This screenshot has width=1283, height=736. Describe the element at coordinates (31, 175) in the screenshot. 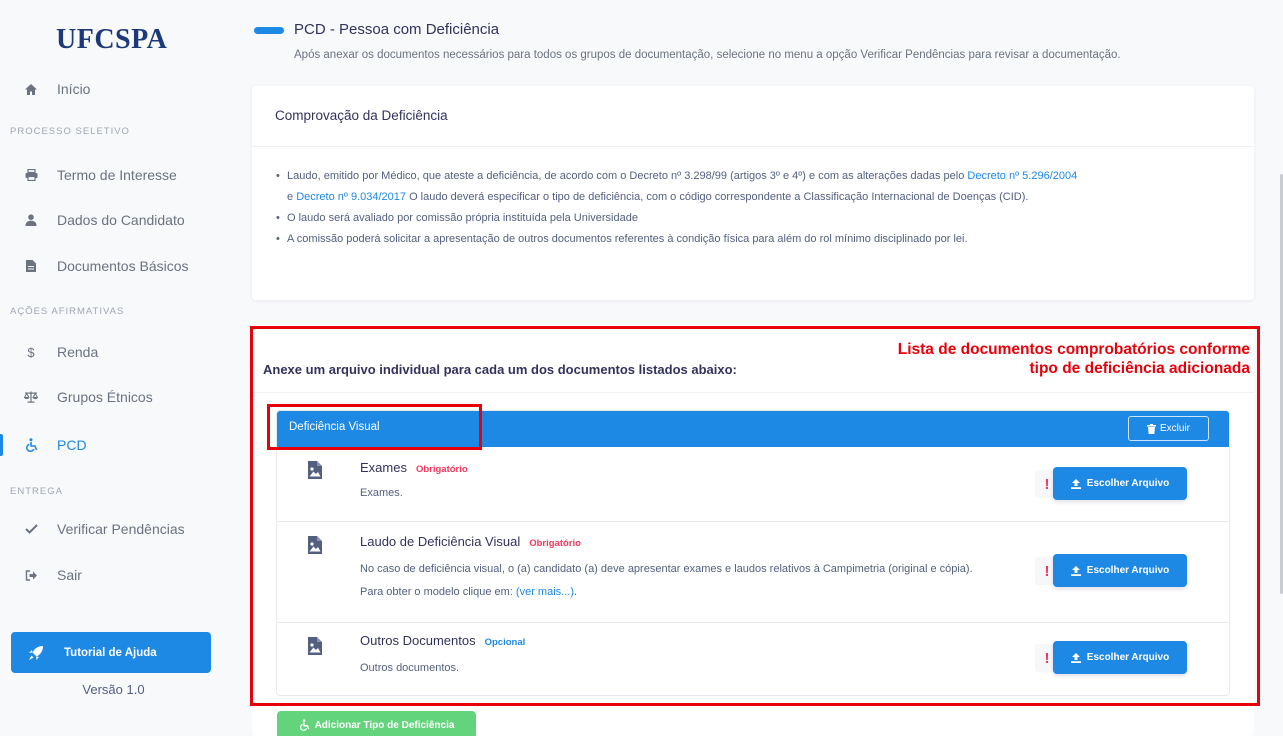

I see `printer-icon` at that location.